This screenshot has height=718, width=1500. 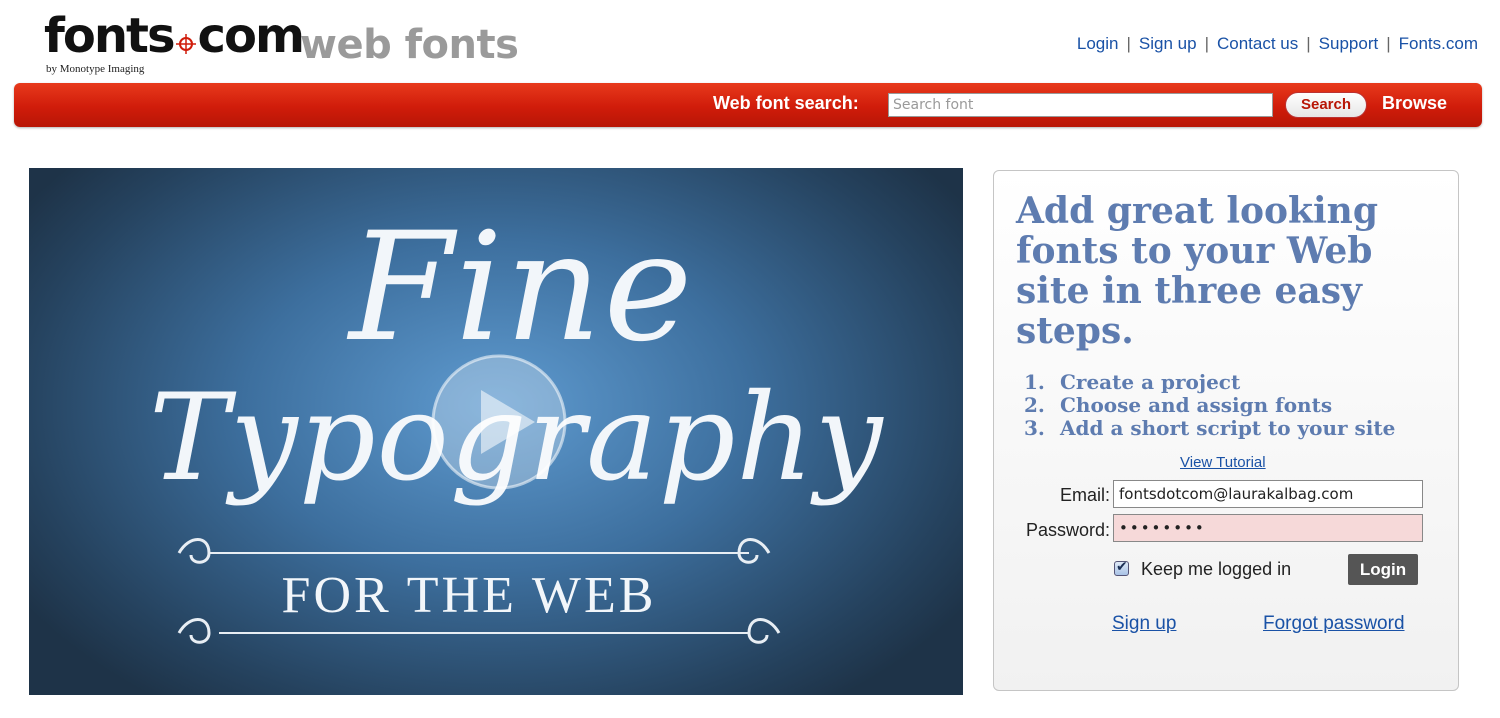 What do you see at coordinates (174, 36) in the screenshot?
I see `logo-wordmark: fonts com` at bounding box center [174, 36].